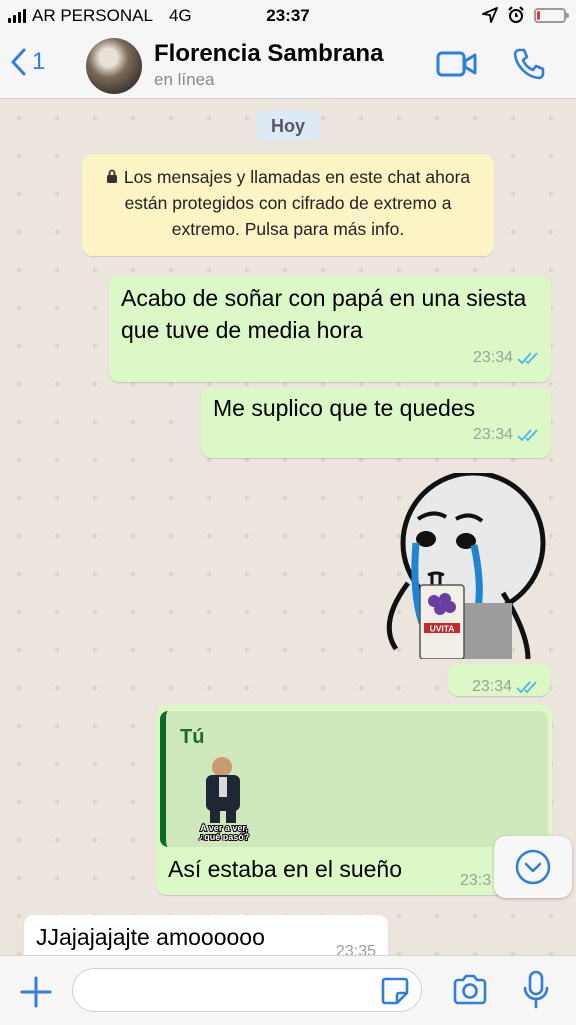 This screenshot has width=576, height=1025. I want to click on message-text: JJajajajajte amoooooo, so click(150, 937).